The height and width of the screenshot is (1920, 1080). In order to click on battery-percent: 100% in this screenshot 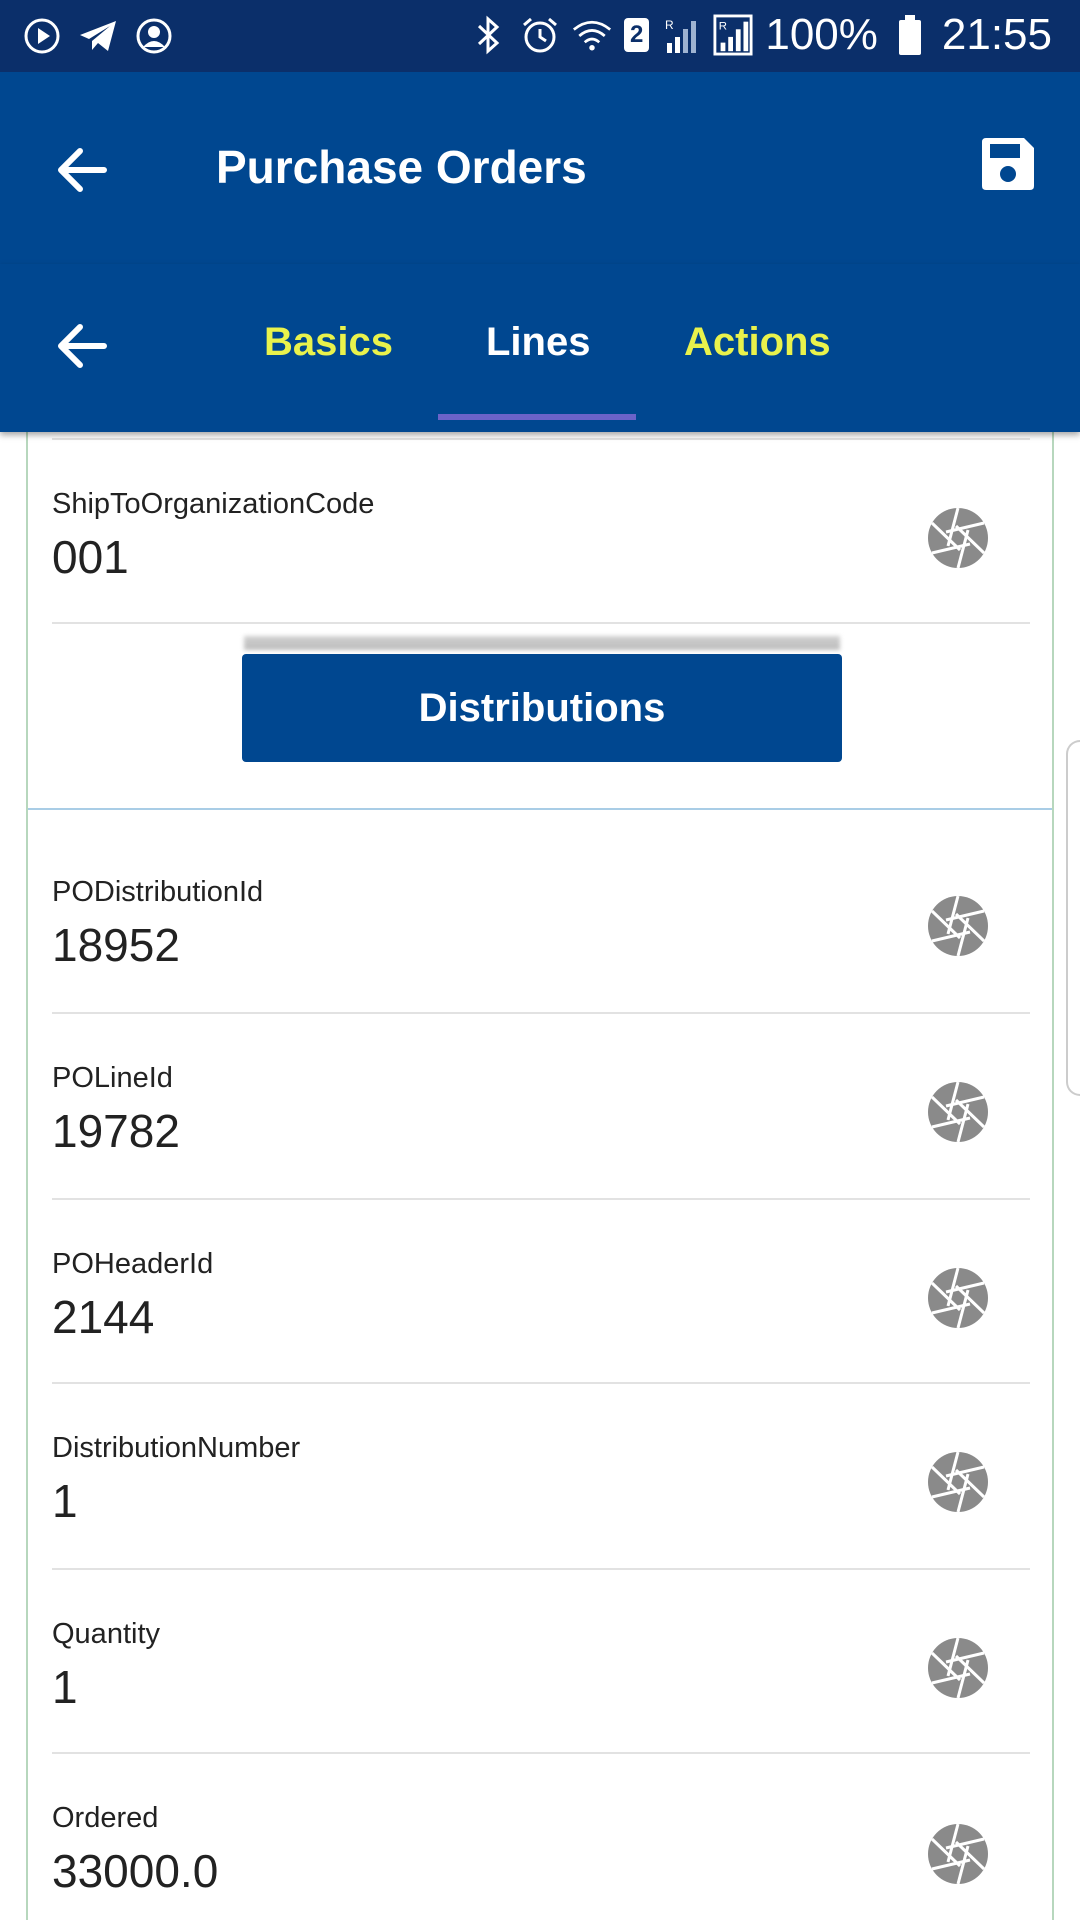, I will do `click(821, 34)`.